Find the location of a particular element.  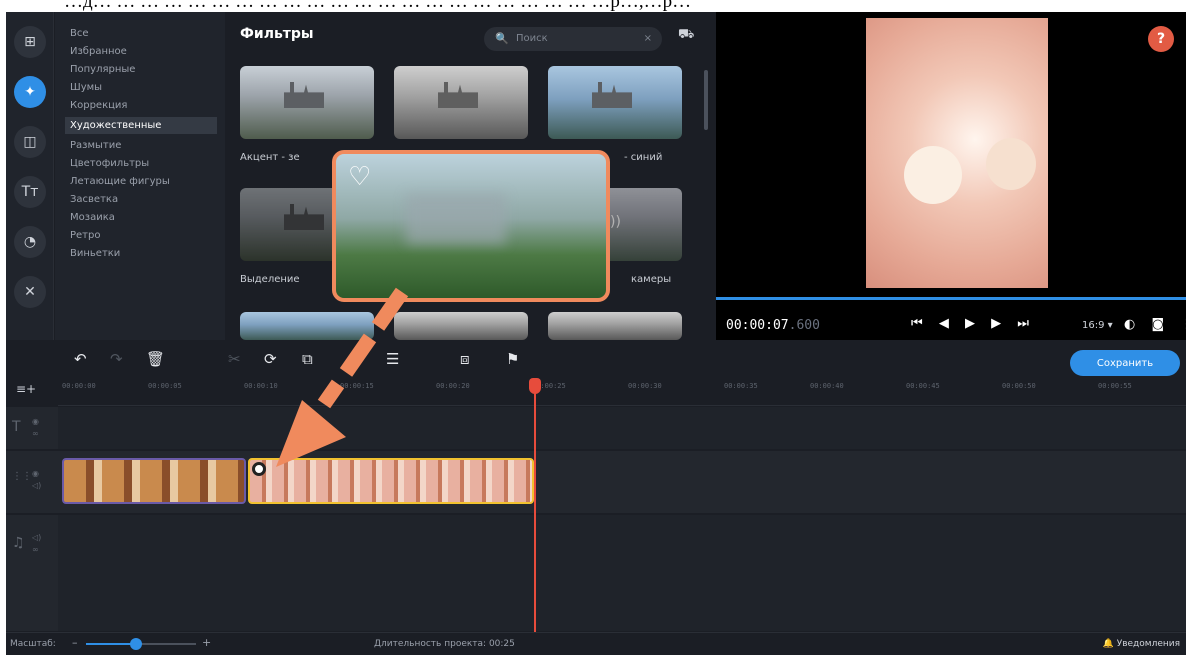

filter-label: Выделение is located at coordinates (270, 279).